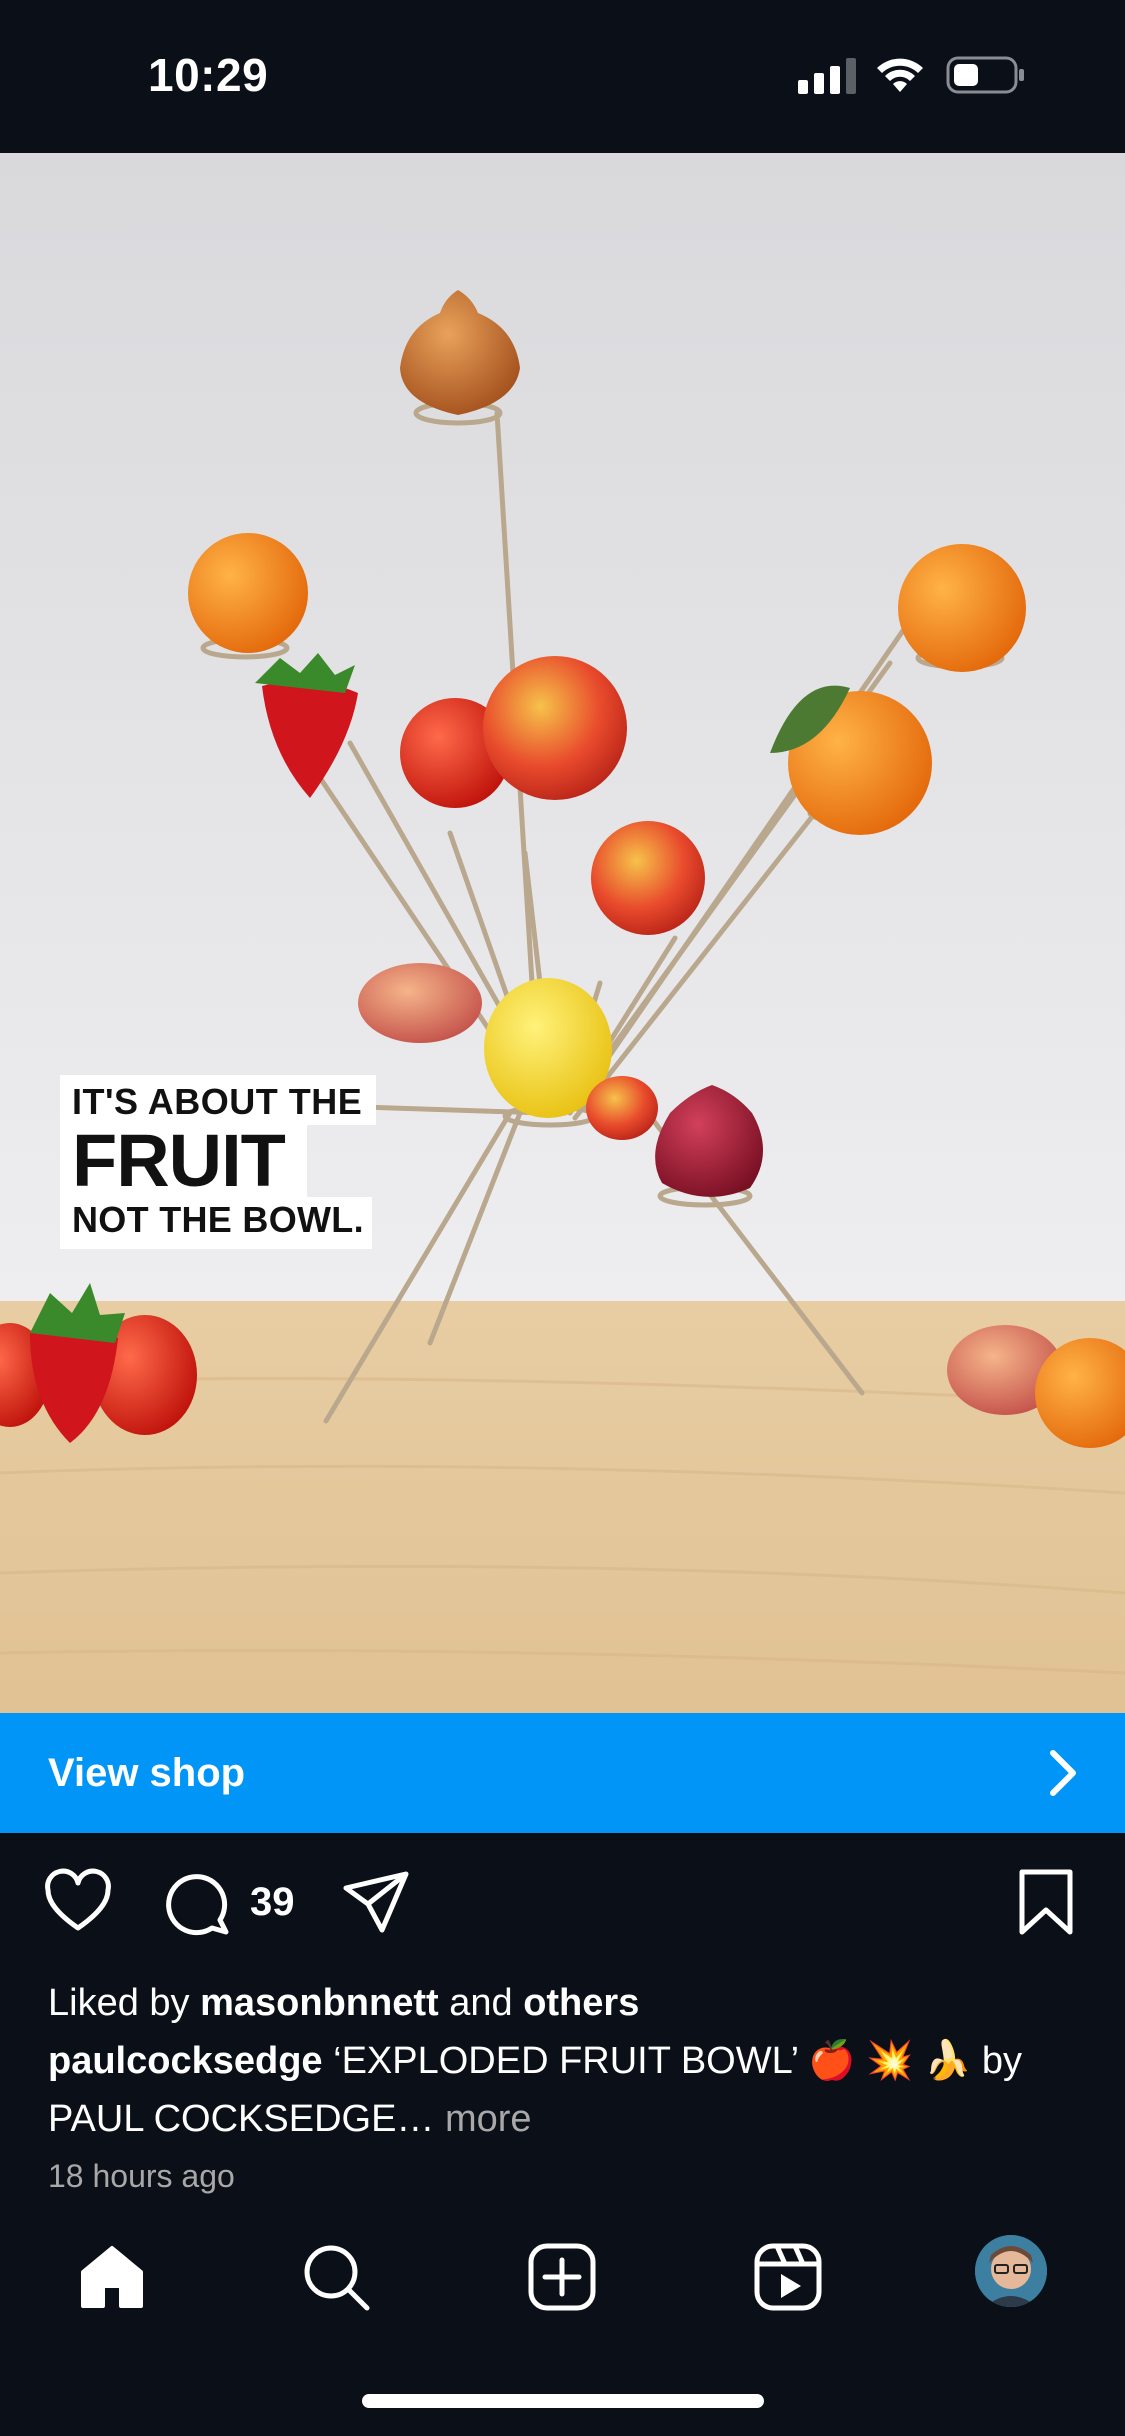 Image resolution: width=1125 pixels, height=2436 pixels. Describe the element at coordinates (562, 1773) in the screenshot. I see `view-shop-button: View shop` at that location.